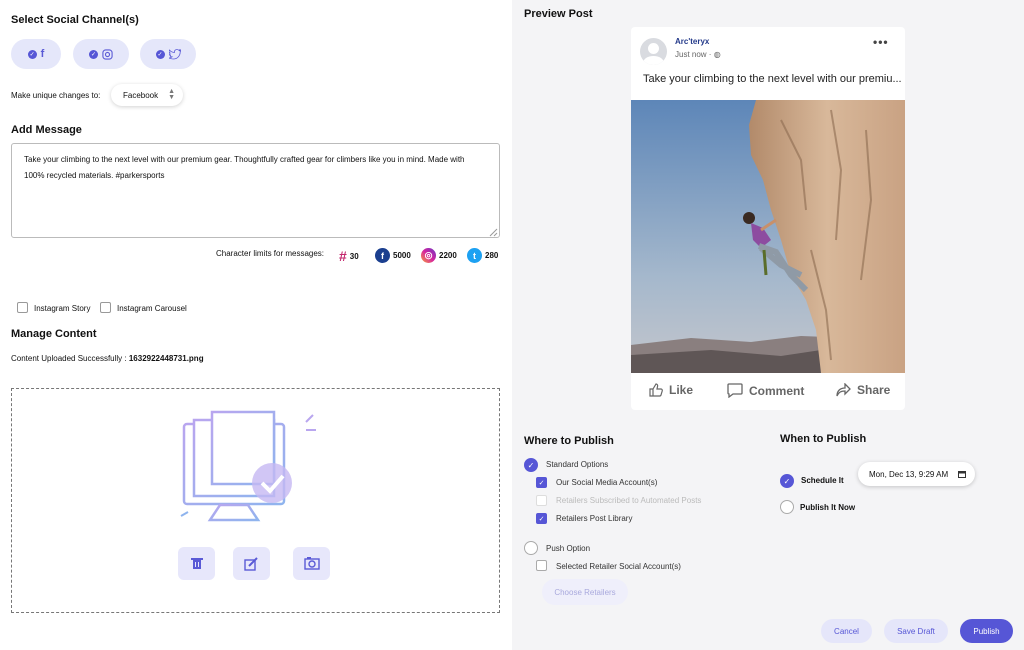 The width and height of the screenshot is (1024, 650). Describe the element at coordinates (577, 464) in the screenshot. I see `standard-options-label: Standard Options` at that location.